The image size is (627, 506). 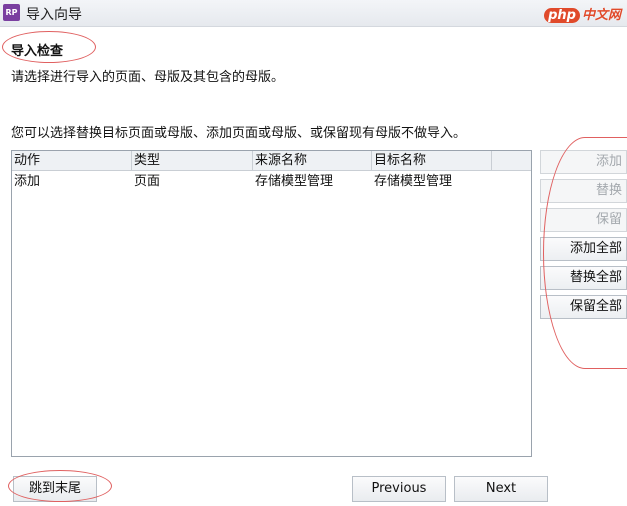 I want to click on previous-button: Previous, so click(x=399, y=489).